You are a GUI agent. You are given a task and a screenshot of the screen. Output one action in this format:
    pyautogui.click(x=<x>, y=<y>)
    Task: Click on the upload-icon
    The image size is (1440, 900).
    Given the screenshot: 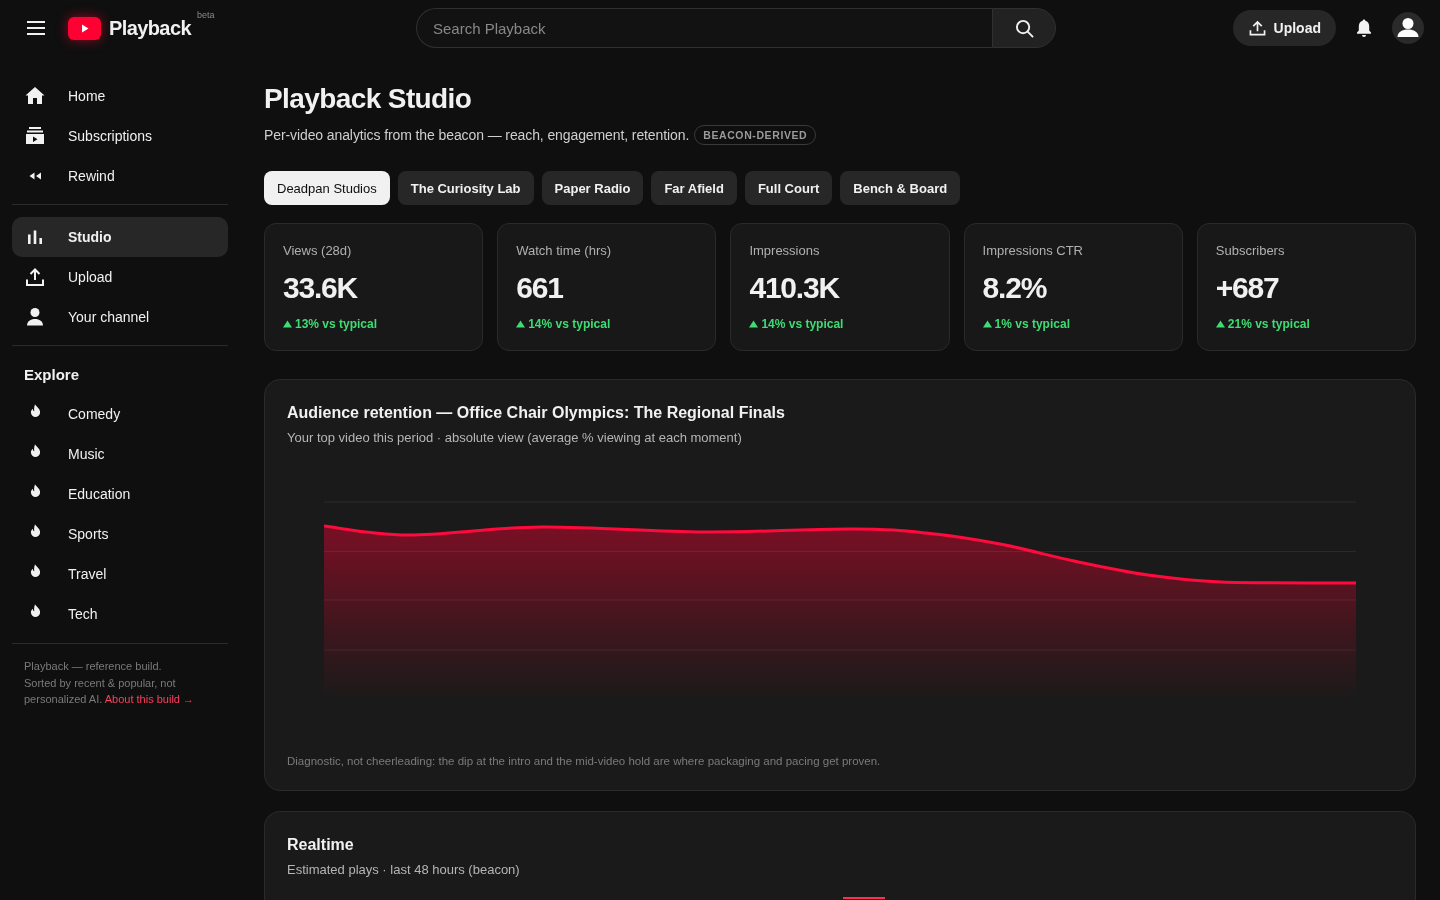 What is the action you would take?
    pyautogui.click(x=1257, y=28)
    